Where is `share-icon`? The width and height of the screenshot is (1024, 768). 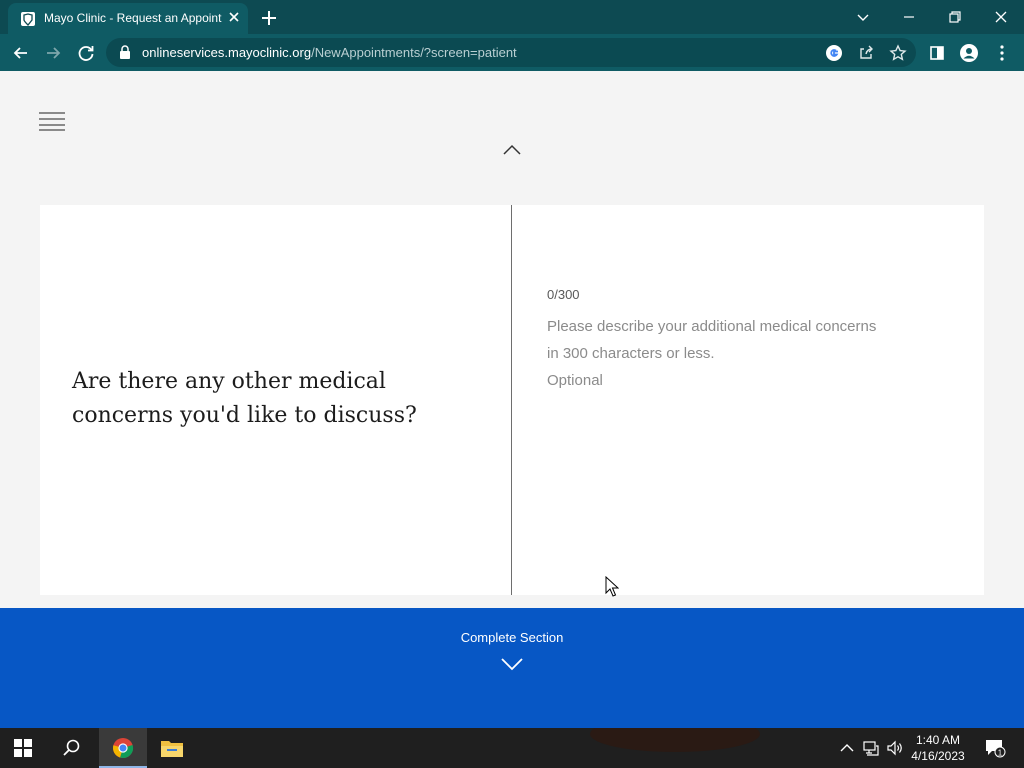 share-icon is located at coordinates (866, 53).